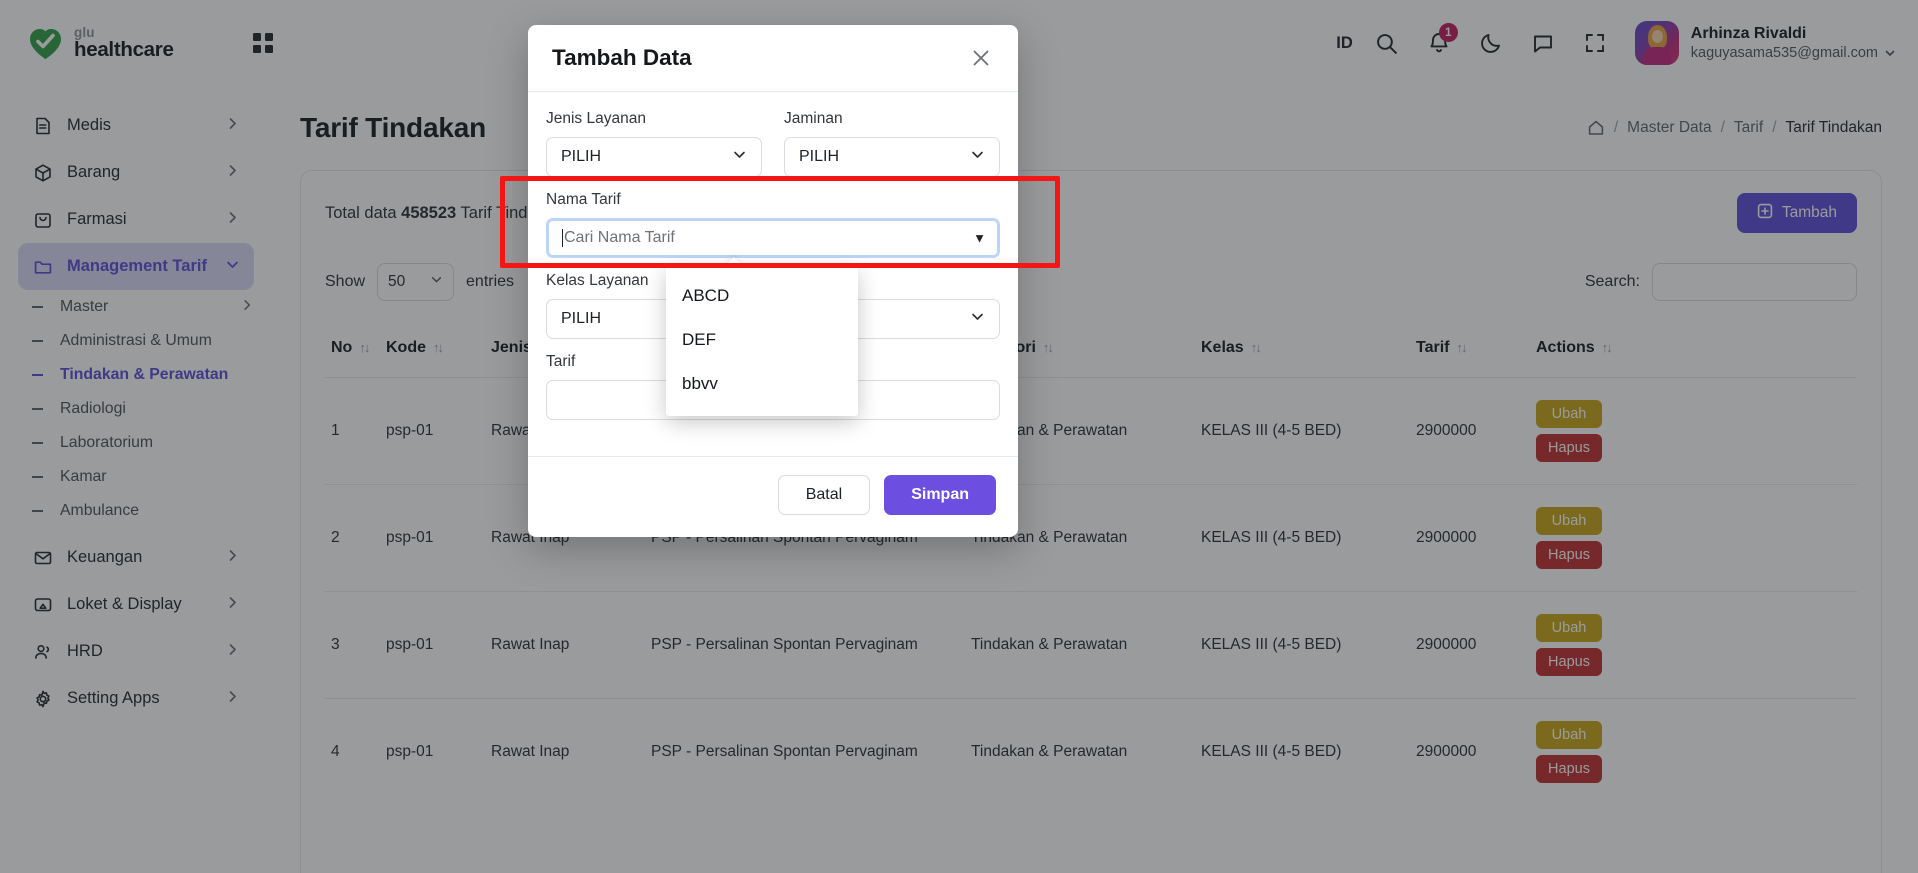  What do you see at coordinates (819, 156) in the screenshot?
I see `jaminan-value: PILIH` at bounding box center [819, 156].